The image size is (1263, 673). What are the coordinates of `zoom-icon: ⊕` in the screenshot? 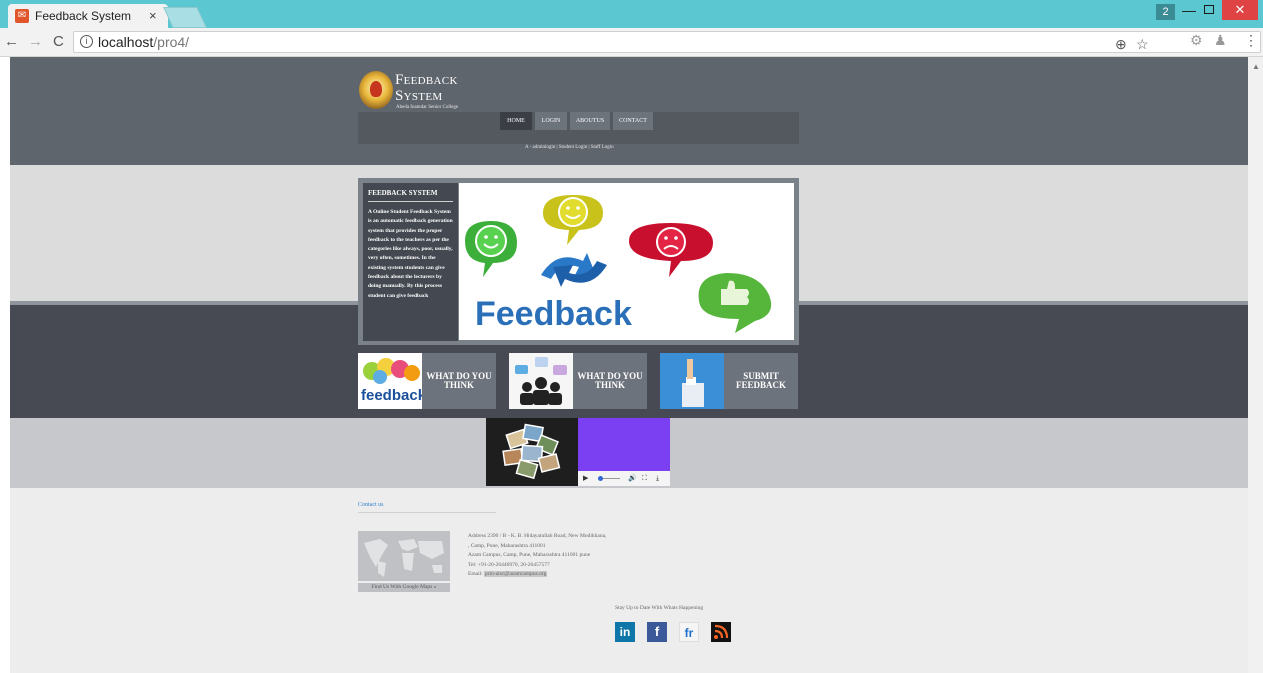 It's located at (1121, 44).